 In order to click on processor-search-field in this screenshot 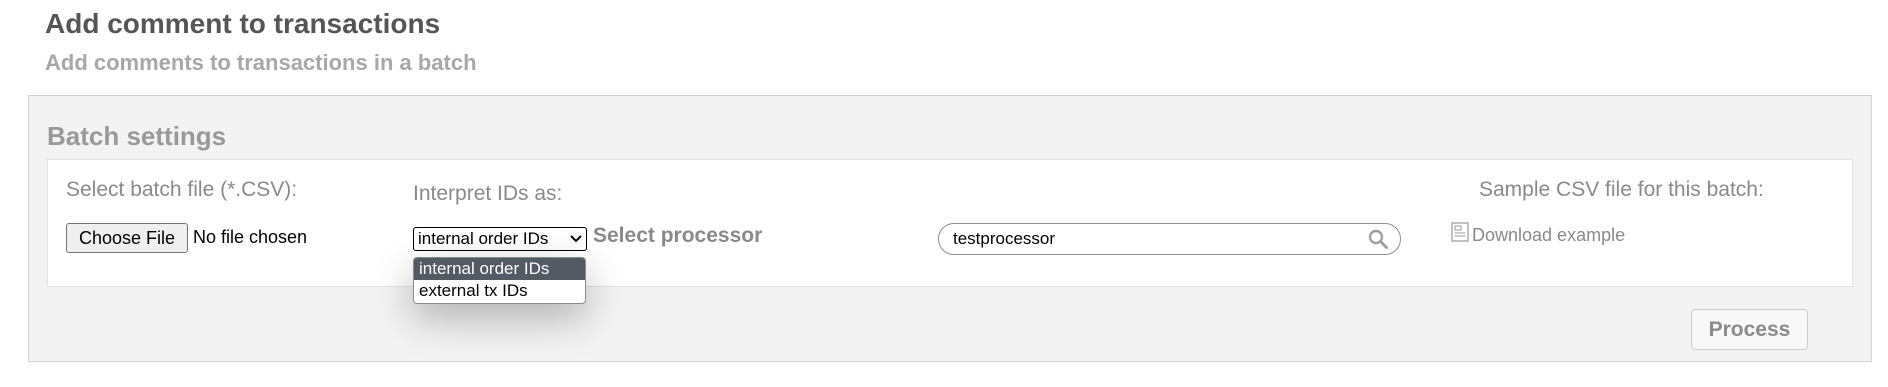, I will do `click(1169, 239)`.